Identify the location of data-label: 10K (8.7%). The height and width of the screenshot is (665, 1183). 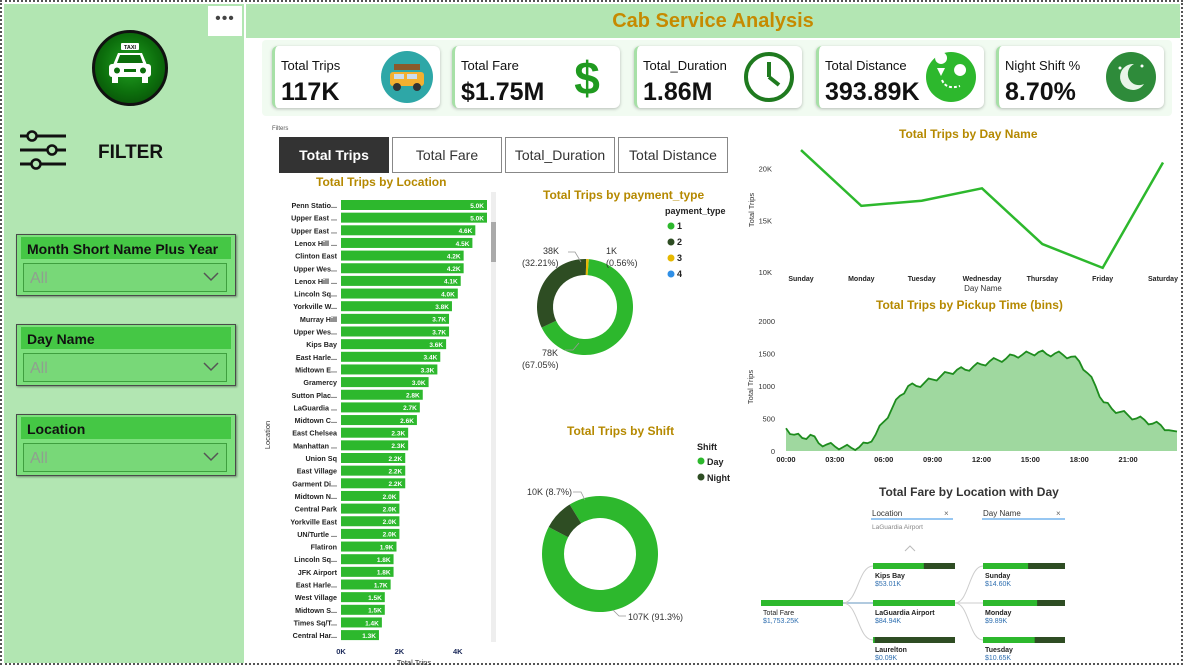
(549, 492).